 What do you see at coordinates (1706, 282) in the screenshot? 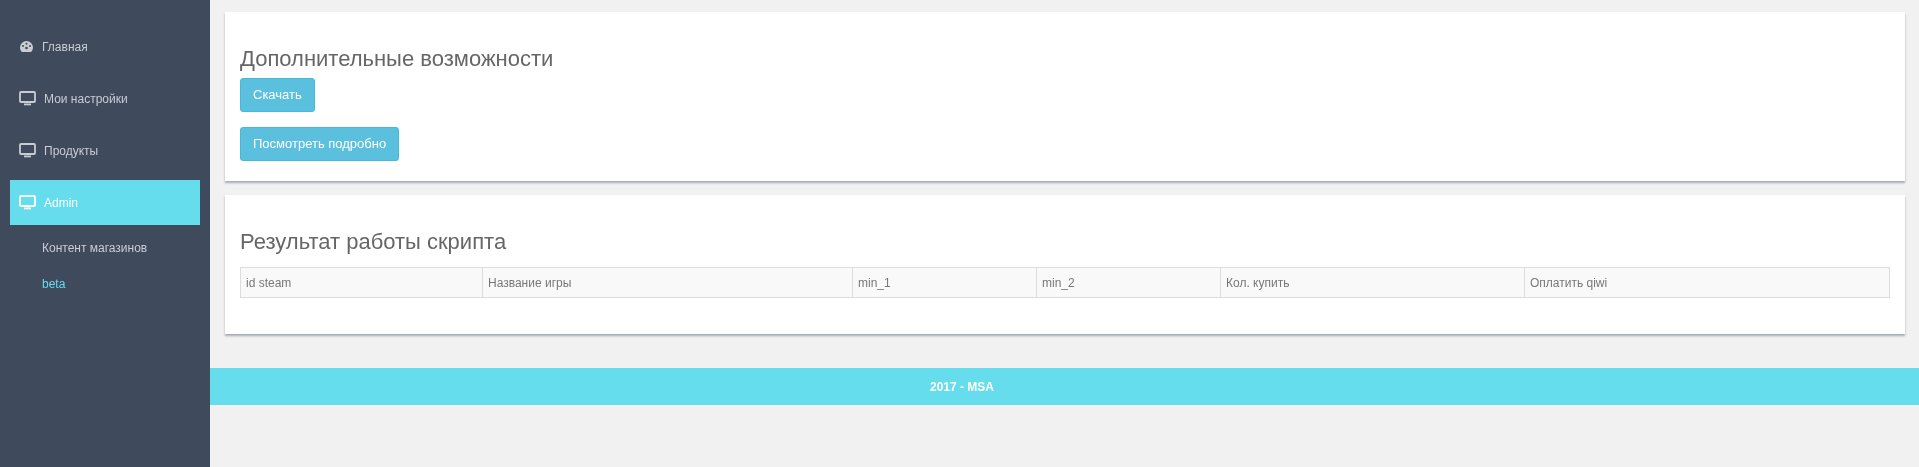
I see `column-header: Оплатить qiwi` at bounding box center [1706, 282].